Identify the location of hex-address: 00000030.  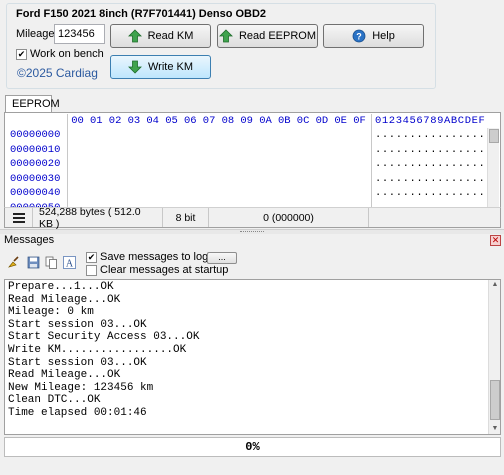
(35, 178).